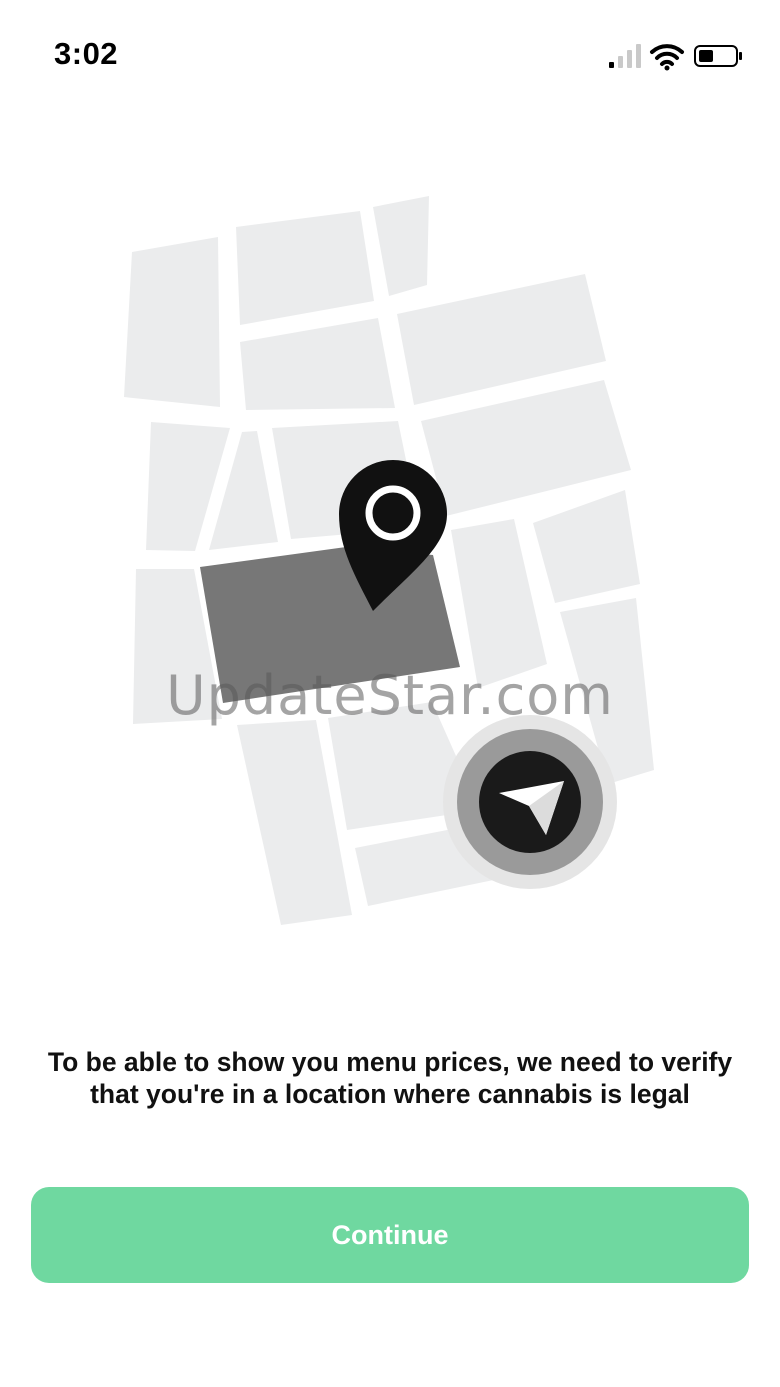 This screenshot has height=1387, width=780. Describe the element at coordinates (718, 56) in the screenshot. I see `battery-icon` at that location.